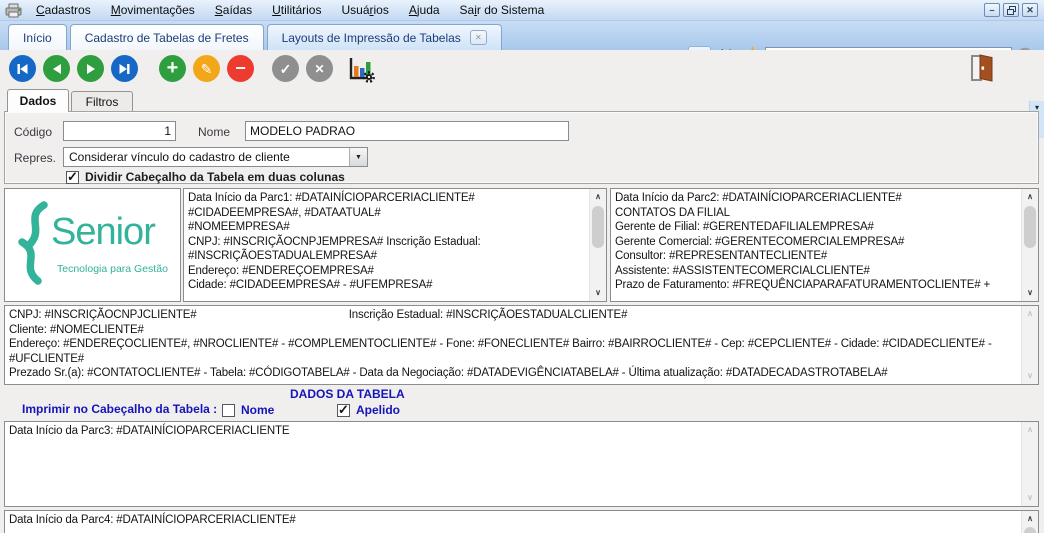 This screenshot has height=533, width=1044. I want to click on tab-layouts-impressao: Layouts de Impressão de Tabelas ✕, so click(384, 37).